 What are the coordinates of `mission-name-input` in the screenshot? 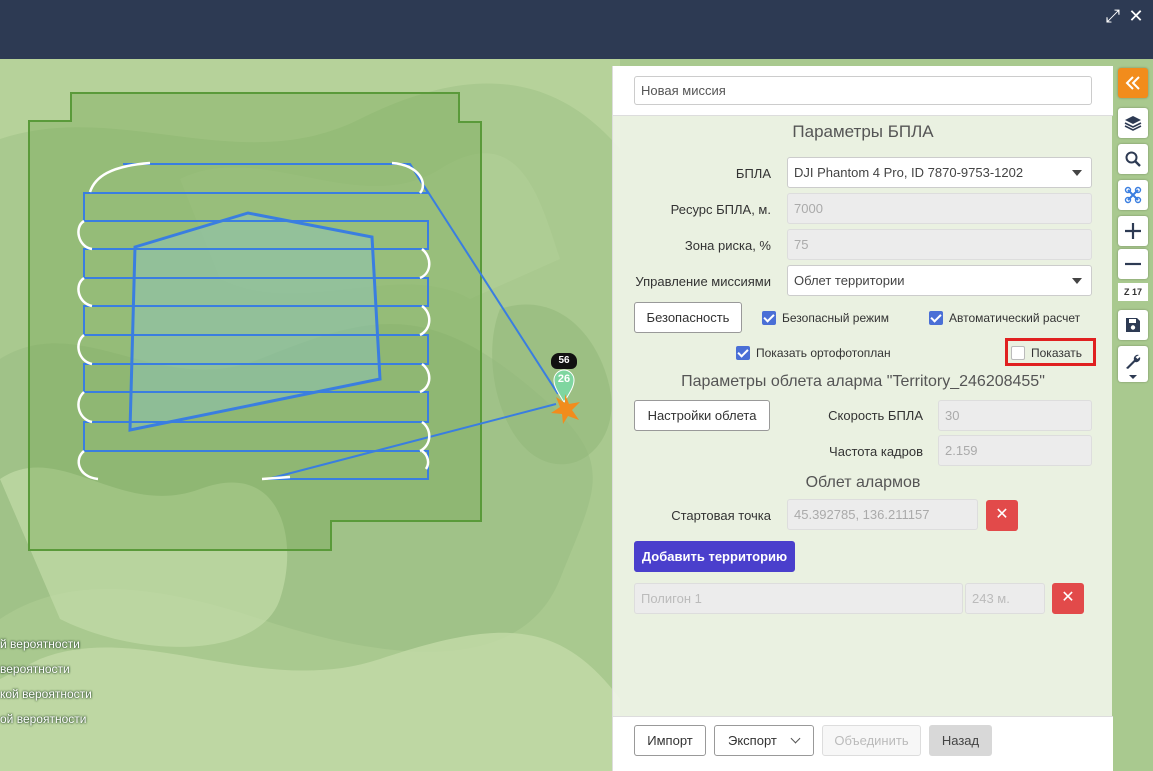 It's located at (863, 90).